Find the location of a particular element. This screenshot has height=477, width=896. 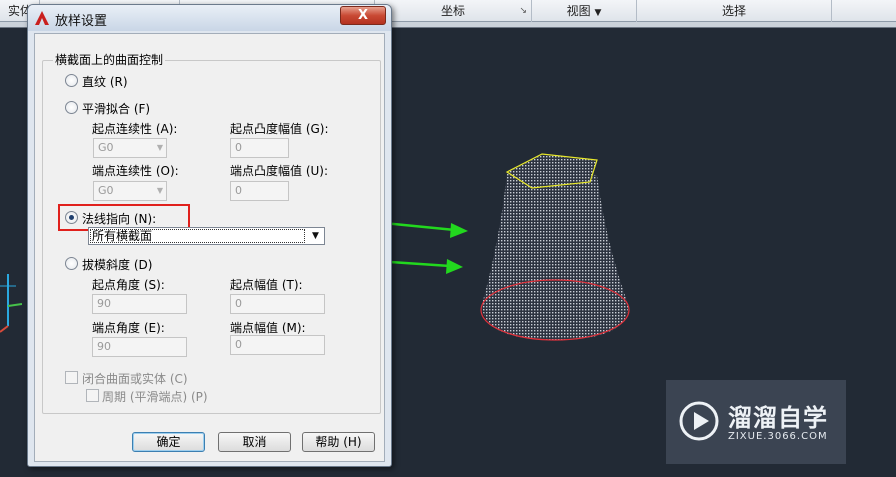

watermark-name: 溜溜自学 is located at coordinates (778, 418).